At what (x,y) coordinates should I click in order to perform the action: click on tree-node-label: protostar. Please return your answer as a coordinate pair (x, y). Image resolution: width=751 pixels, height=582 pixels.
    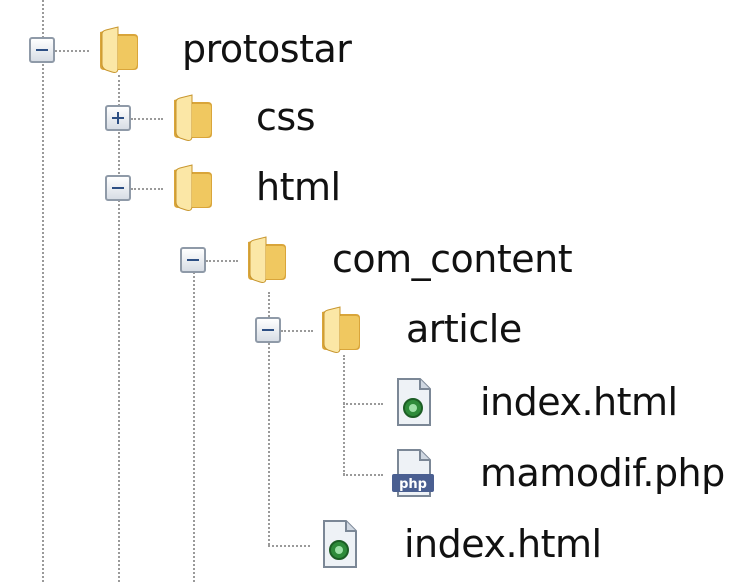
    Looking at the image, I should click on (267, 49).